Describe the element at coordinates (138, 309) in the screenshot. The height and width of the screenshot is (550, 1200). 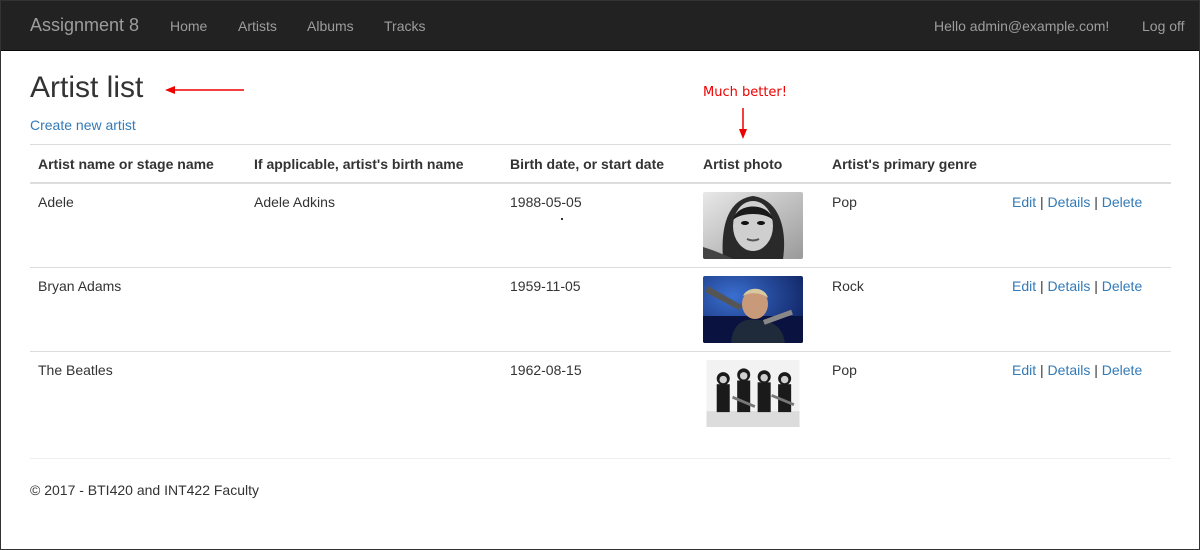
I see `cell-artist-name: Bryan Adams` at that location.